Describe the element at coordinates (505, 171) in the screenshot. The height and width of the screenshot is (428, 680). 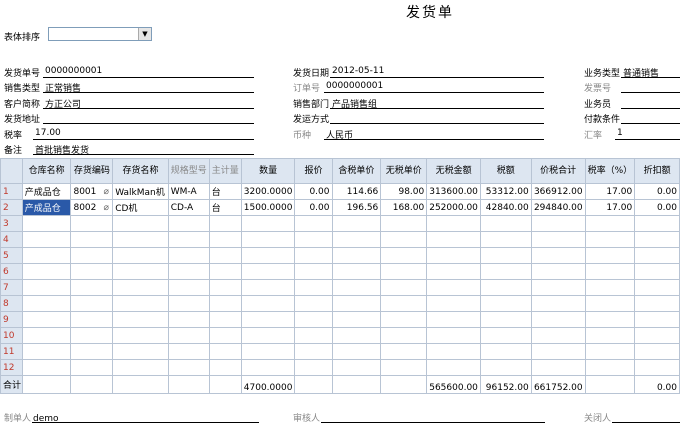
I see `column-header: 税额` at that location.